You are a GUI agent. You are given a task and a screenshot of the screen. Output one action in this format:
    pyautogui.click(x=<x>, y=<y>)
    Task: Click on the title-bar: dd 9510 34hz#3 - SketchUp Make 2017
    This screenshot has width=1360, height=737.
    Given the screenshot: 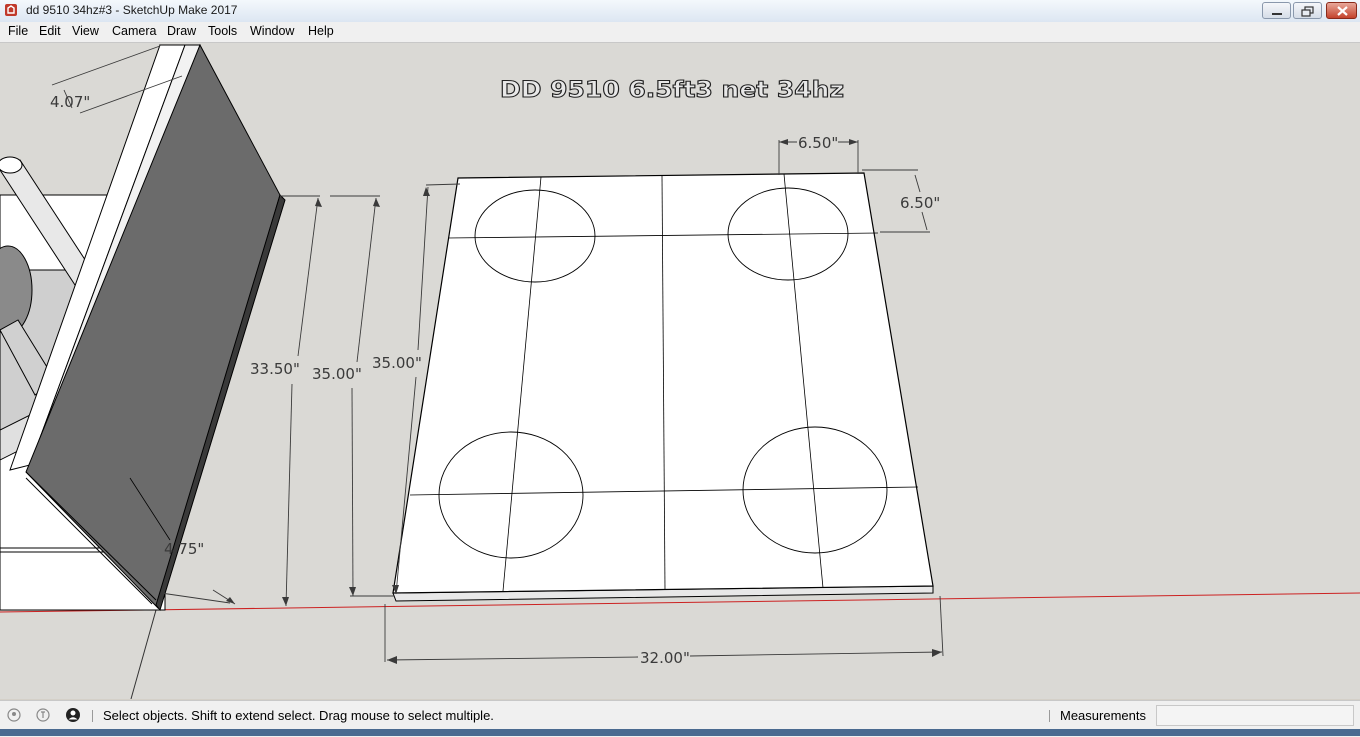 What is the action you would take?
    pyautogui.click(x=680, y=11)
    